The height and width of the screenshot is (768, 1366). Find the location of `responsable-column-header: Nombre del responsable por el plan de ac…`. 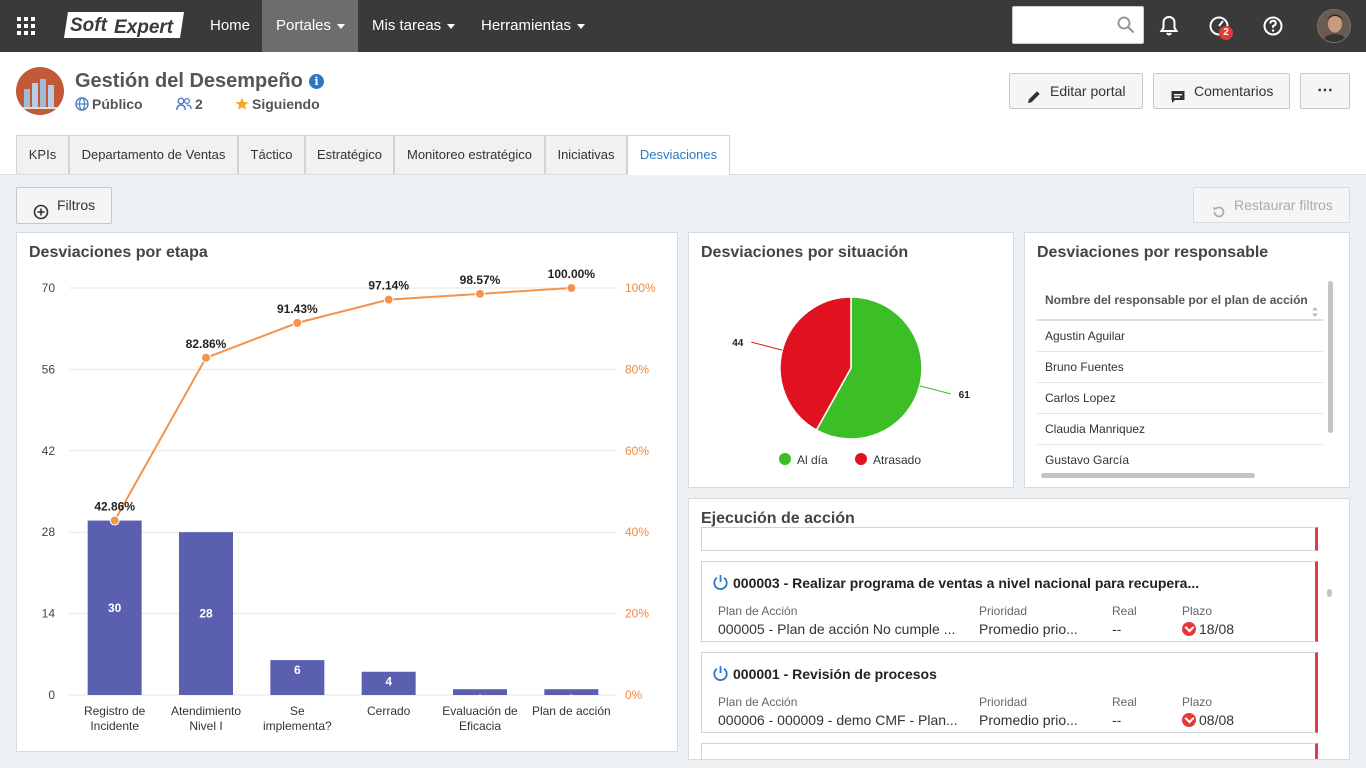

responsable-column-header: Nombre del responsable por el plan de ac… is located at coordinates (1180, 300).